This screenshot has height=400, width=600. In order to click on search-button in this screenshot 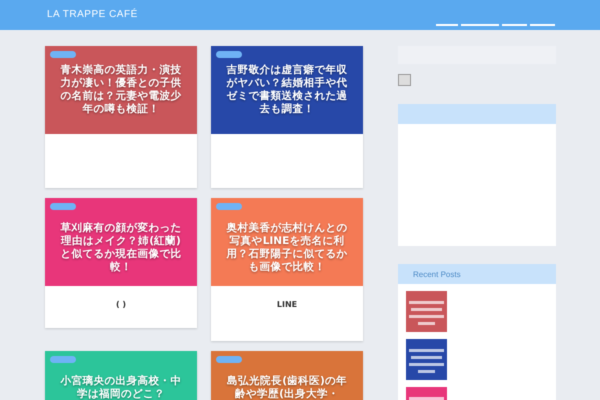, I will do `click(404, 80)`.